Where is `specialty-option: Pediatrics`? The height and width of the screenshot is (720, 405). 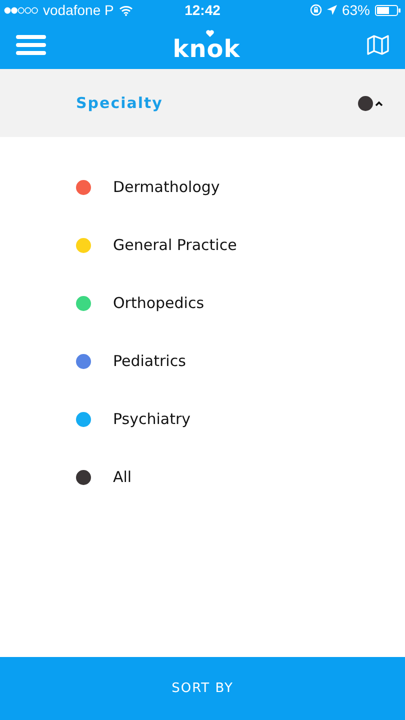 specialty-option: Pediatrics is located at coordinates (202, 361).